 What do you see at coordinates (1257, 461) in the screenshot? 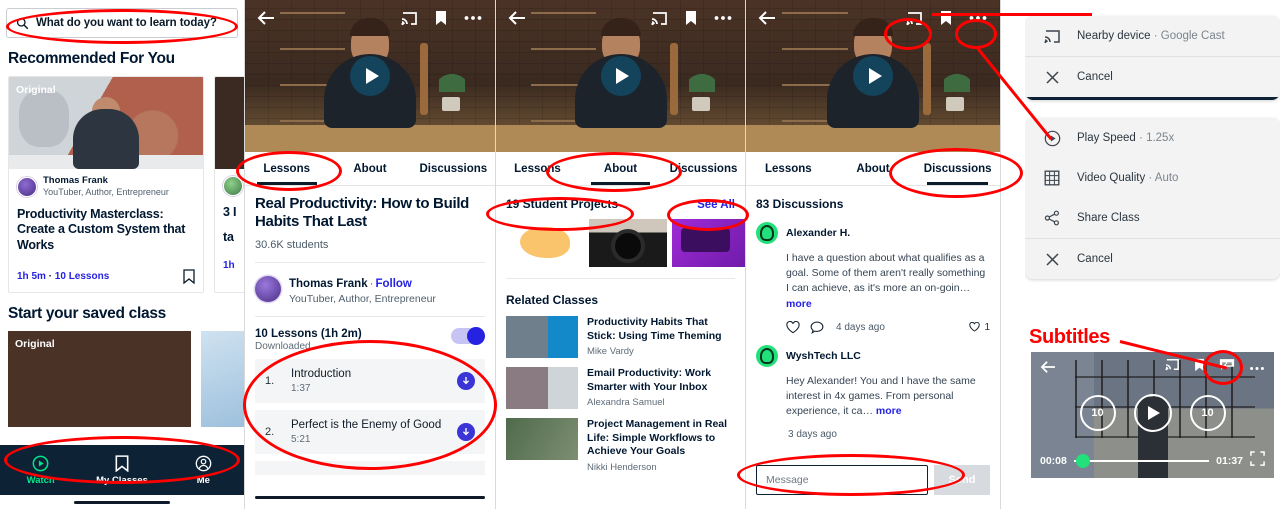
I see `fullscreen-icon` at bounding box center [1257, 461].